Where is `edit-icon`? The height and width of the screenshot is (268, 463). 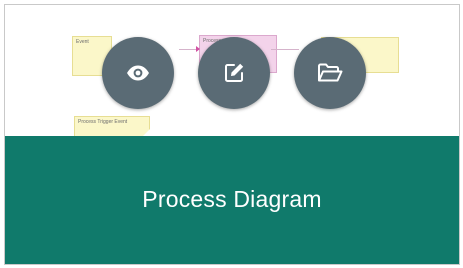 edit-icon is located at coordinates (234, 72).